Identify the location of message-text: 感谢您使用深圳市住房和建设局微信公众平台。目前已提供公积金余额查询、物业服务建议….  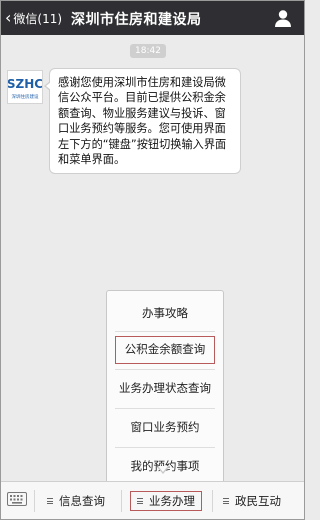
(142, 121).